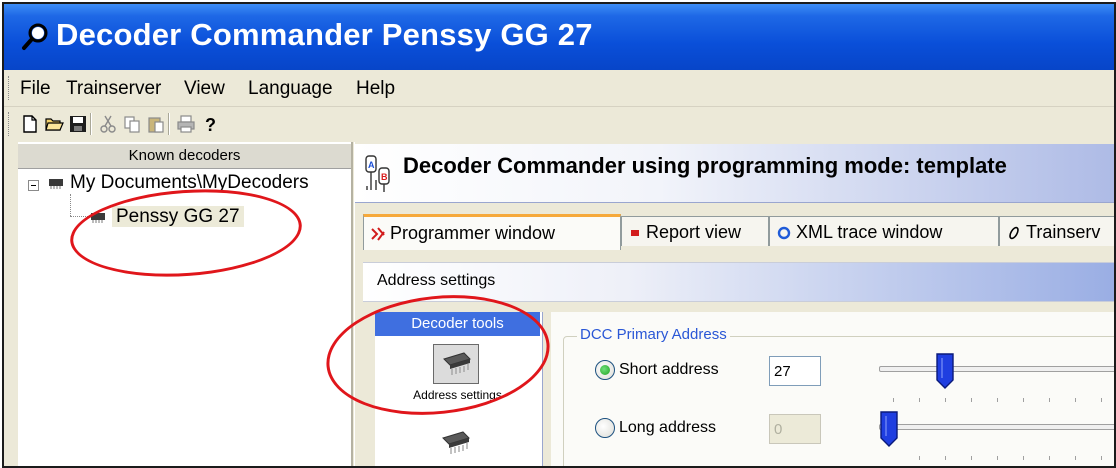 The height and width of the screenshot is (468, 1116). I want to click on tree-node-root: My Documents\MyDecoders, so click(177, 183).